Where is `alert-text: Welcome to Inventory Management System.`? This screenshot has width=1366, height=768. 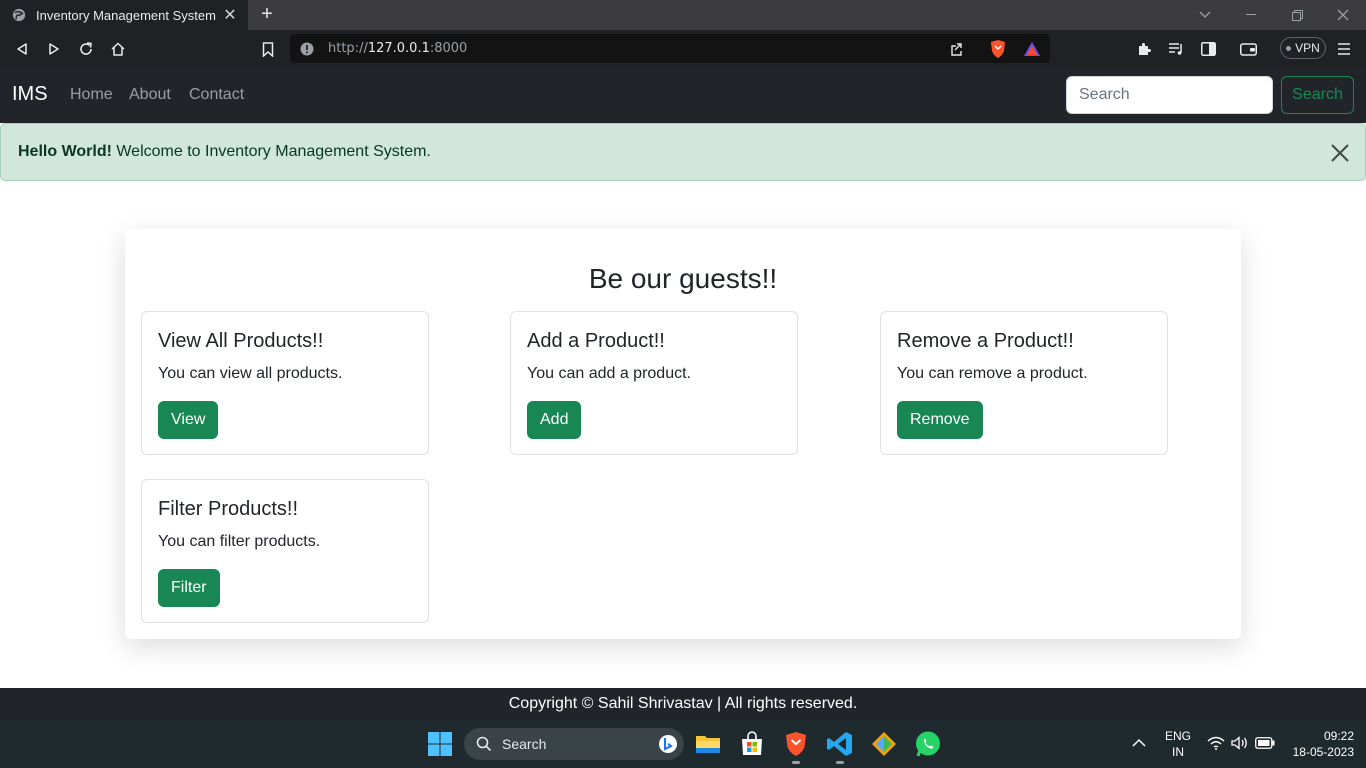 alert-text: Welcome to Inventory Management System. is located at coordinates (271, 151).